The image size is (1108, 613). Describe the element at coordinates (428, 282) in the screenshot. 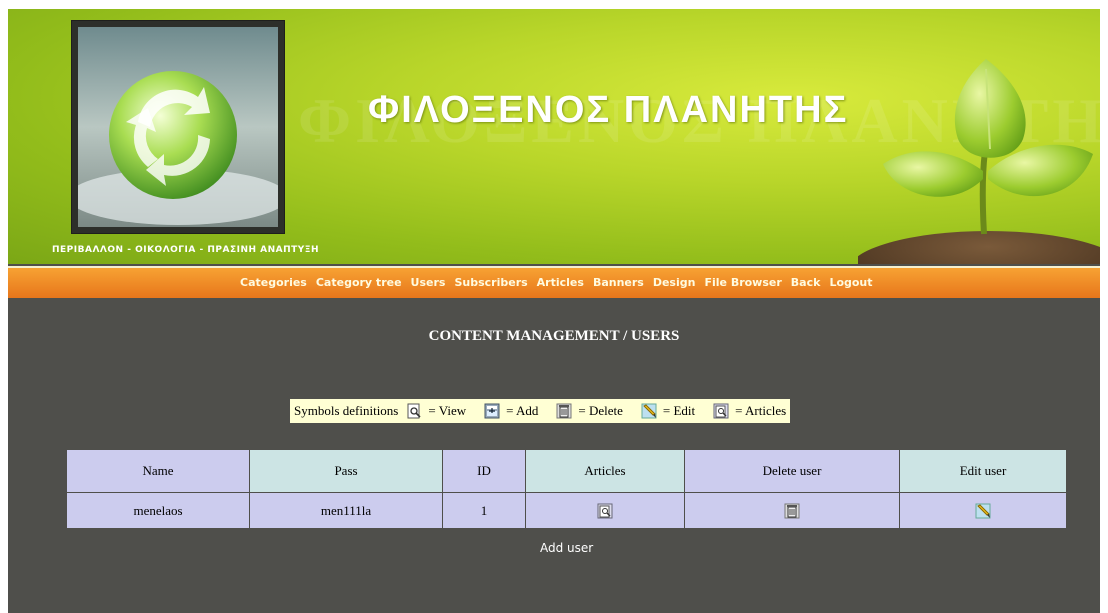

I see `nav-users: Users` at that location.